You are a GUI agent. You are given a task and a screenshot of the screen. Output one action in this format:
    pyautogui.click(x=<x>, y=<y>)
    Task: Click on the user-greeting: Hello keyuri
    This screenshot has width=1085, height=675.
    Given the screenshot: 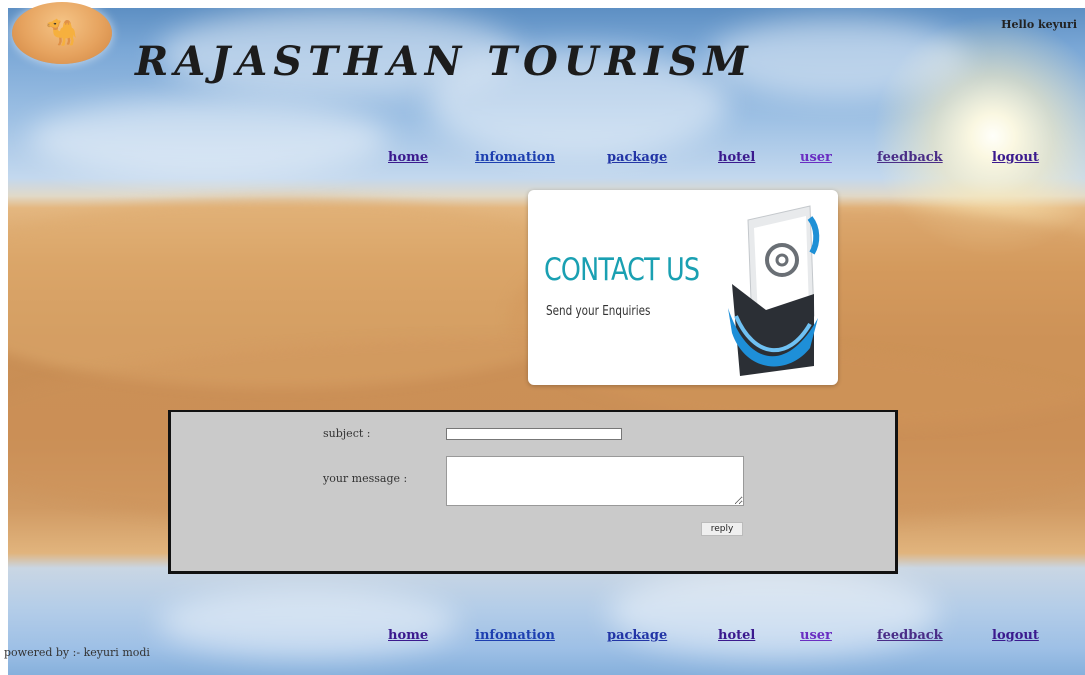 What is the action you would take?
    pyautogui.click(x=1039, y=24)
    